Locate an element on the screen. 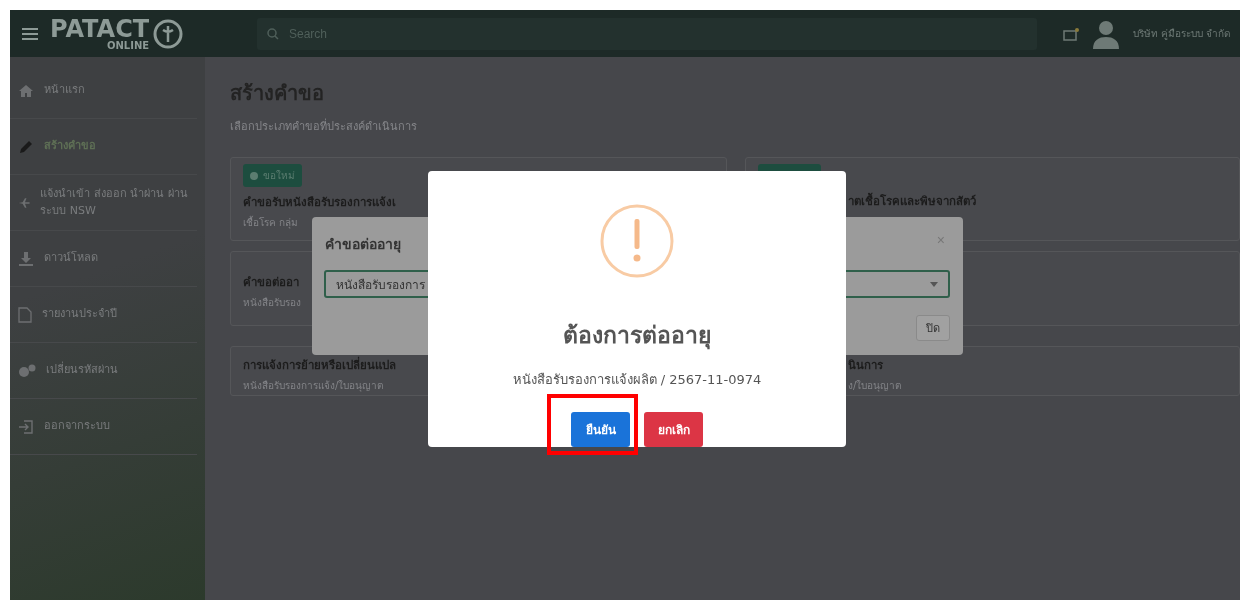 The image size is (1244, 603). logo-text: PATACT is located at coordinates (100, 28).